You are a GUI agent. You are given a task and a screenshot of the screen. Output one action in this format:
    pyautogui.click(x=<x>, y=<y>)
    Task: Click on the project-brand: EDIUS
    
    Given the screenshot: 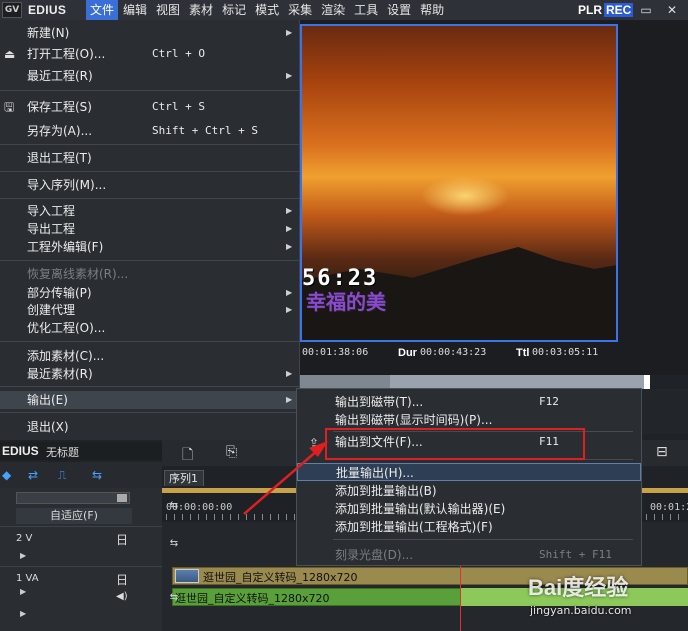 What is the action you would take?
    pyautogui.click(x=20, y=451)
    